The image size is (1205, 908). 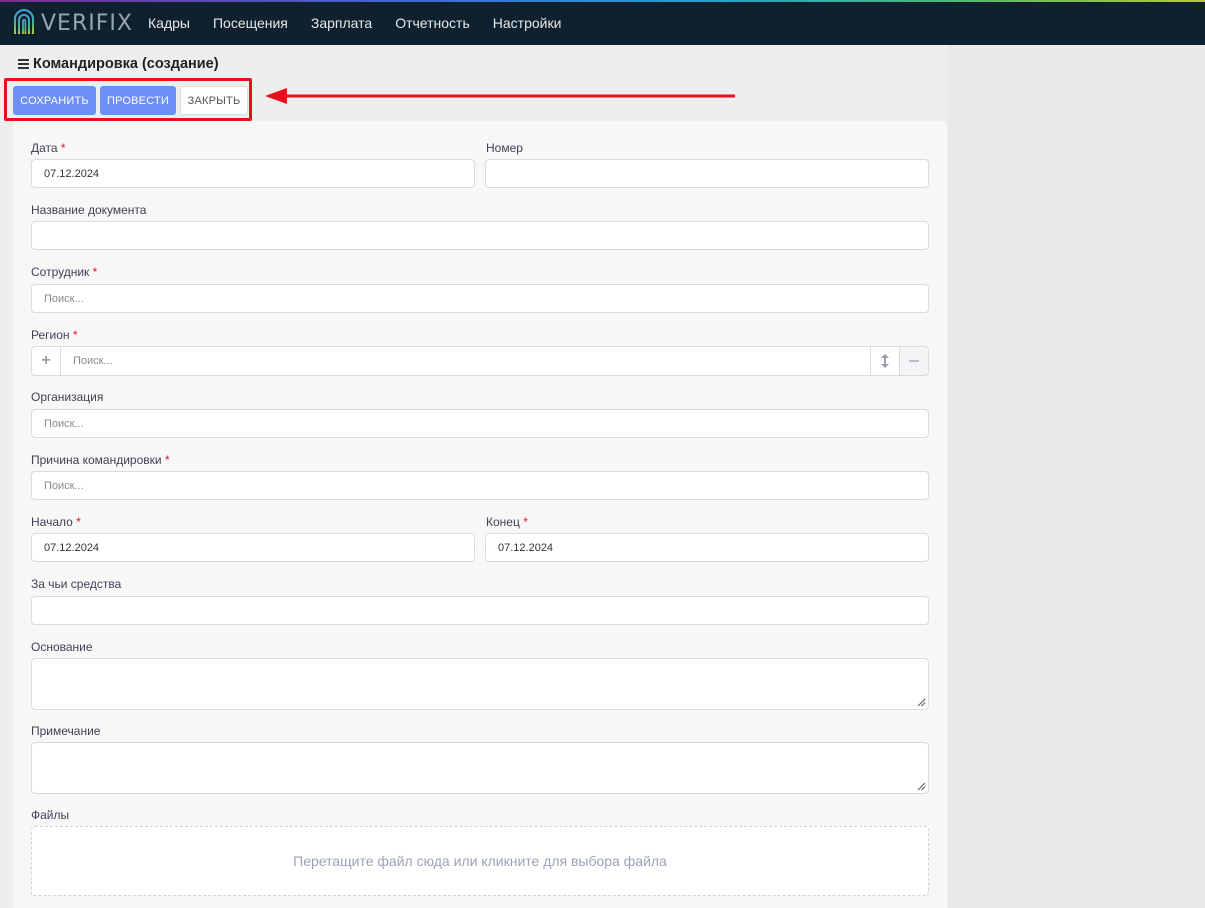 I want to click on region-label: Регион *, so click(x=54, y=335).